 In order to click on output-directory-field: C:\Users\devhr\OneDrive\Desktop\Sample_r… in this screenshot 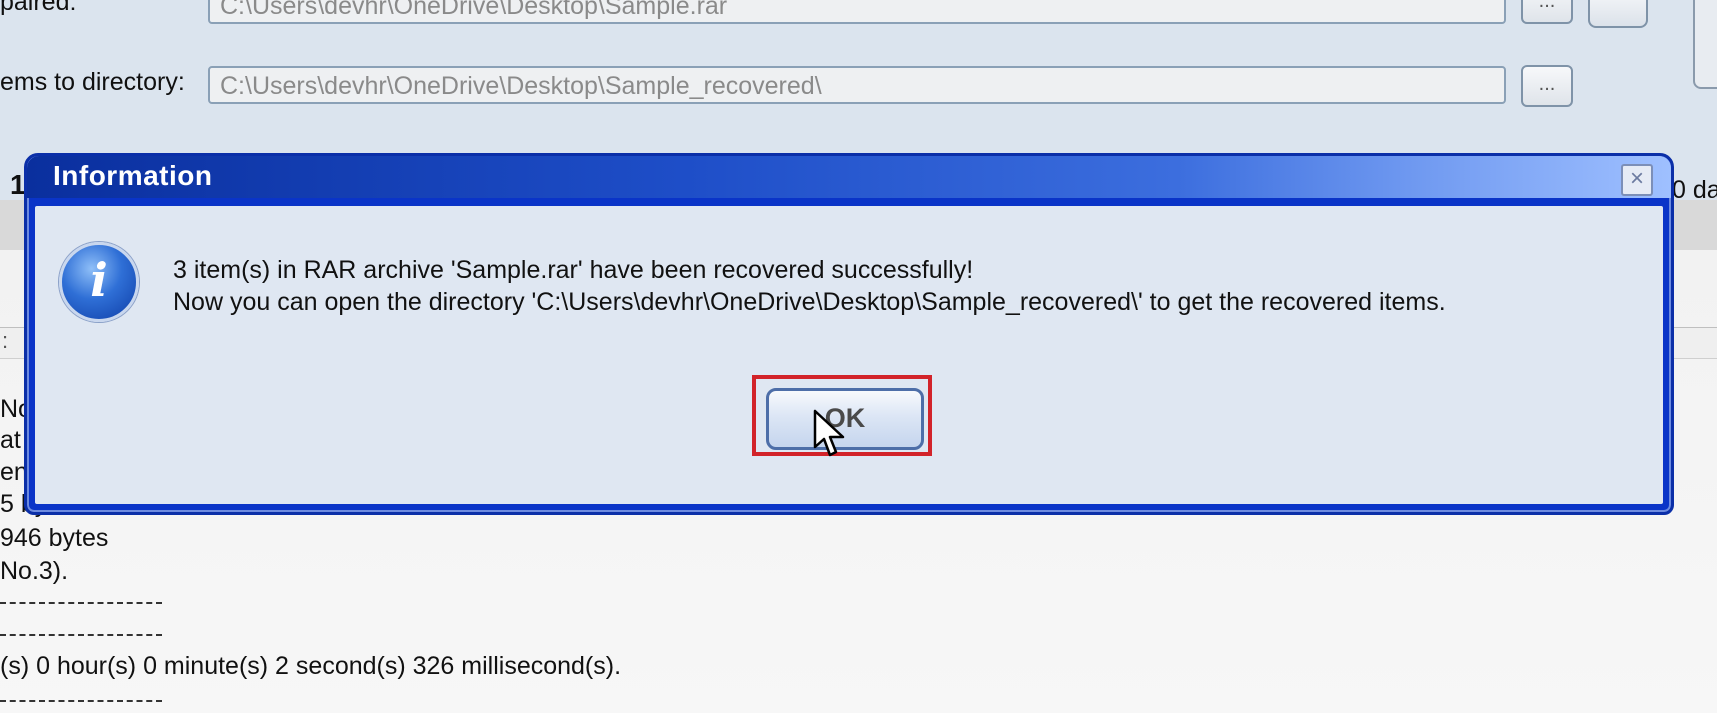, I will do `click(857, 85)`.